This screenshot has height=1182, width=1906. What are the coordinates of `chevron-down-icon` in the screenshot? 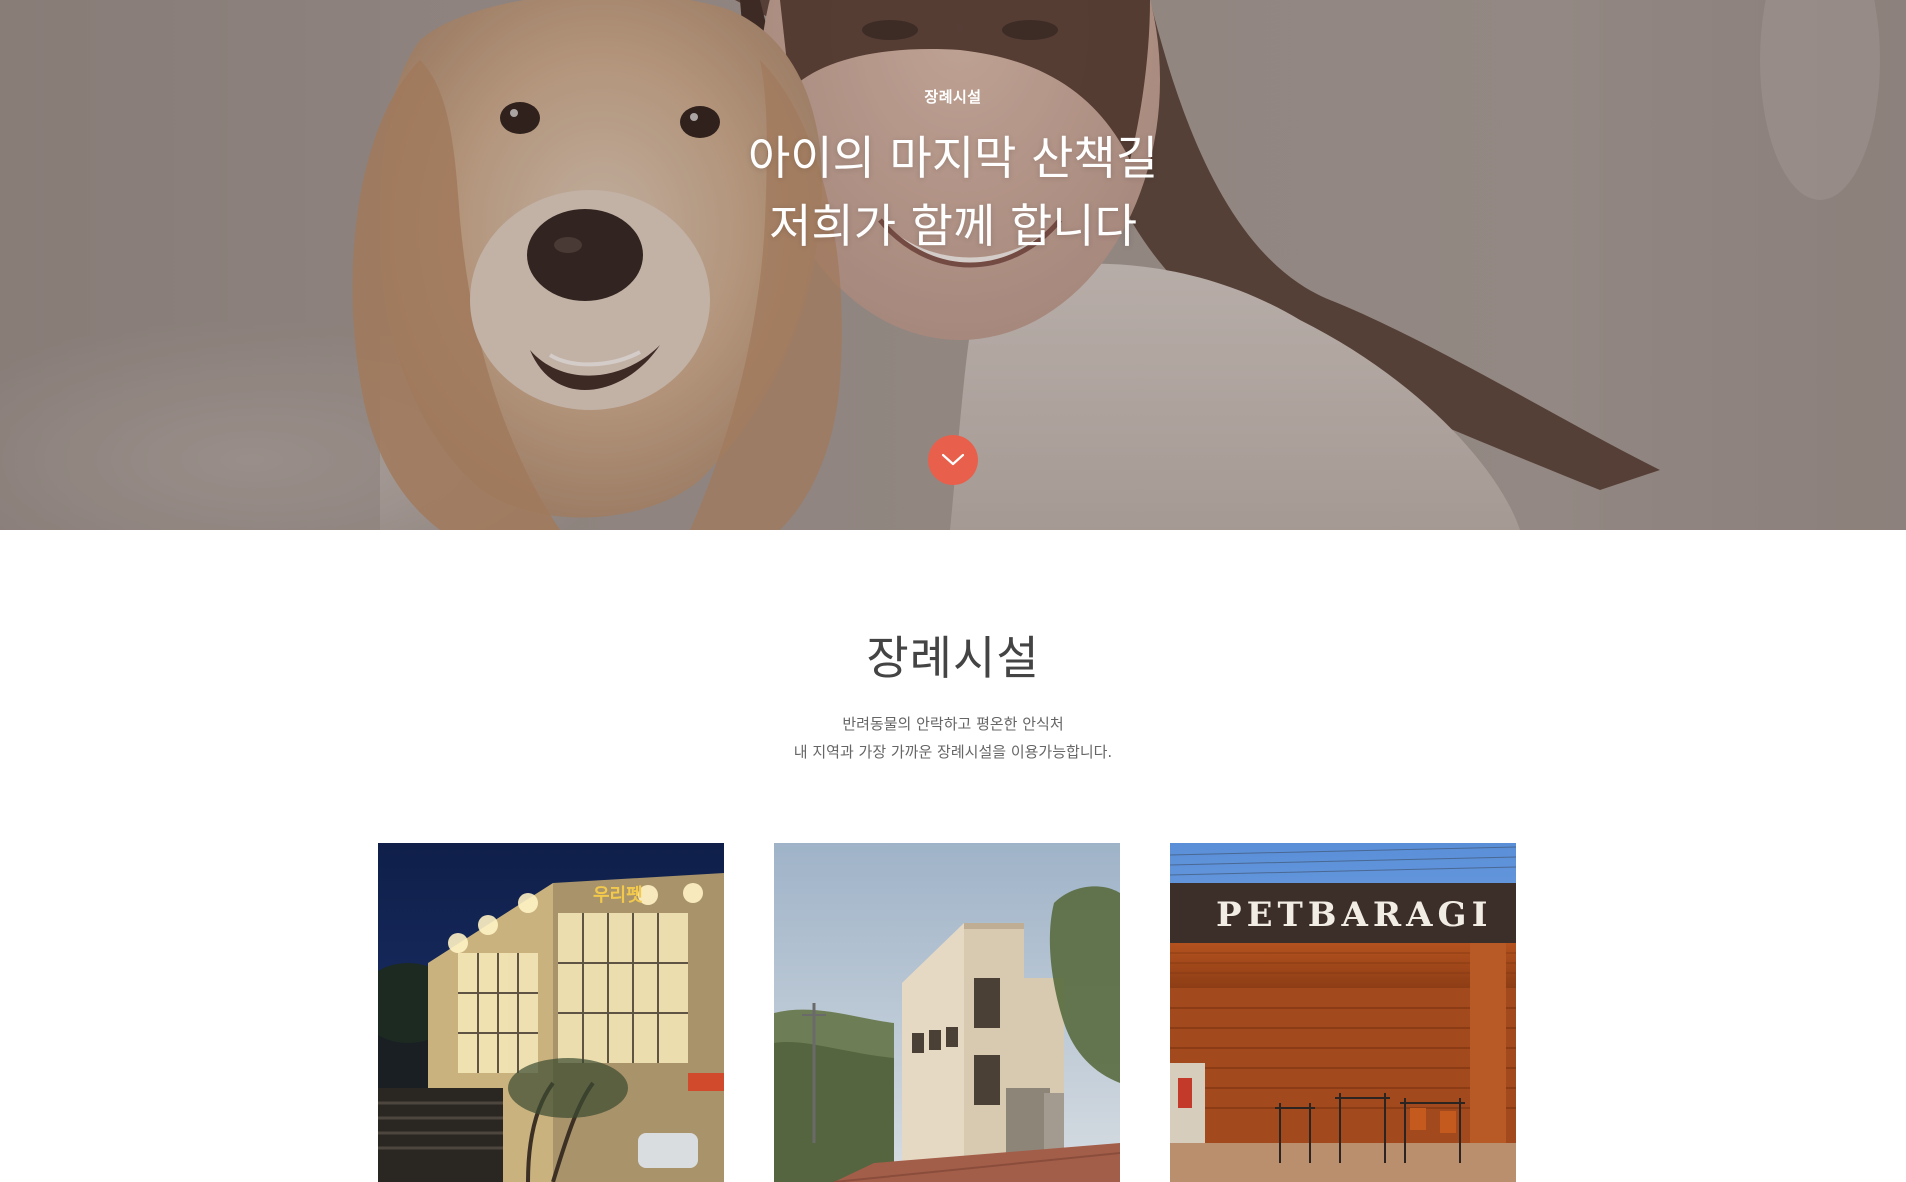 It's located at (953, 459).